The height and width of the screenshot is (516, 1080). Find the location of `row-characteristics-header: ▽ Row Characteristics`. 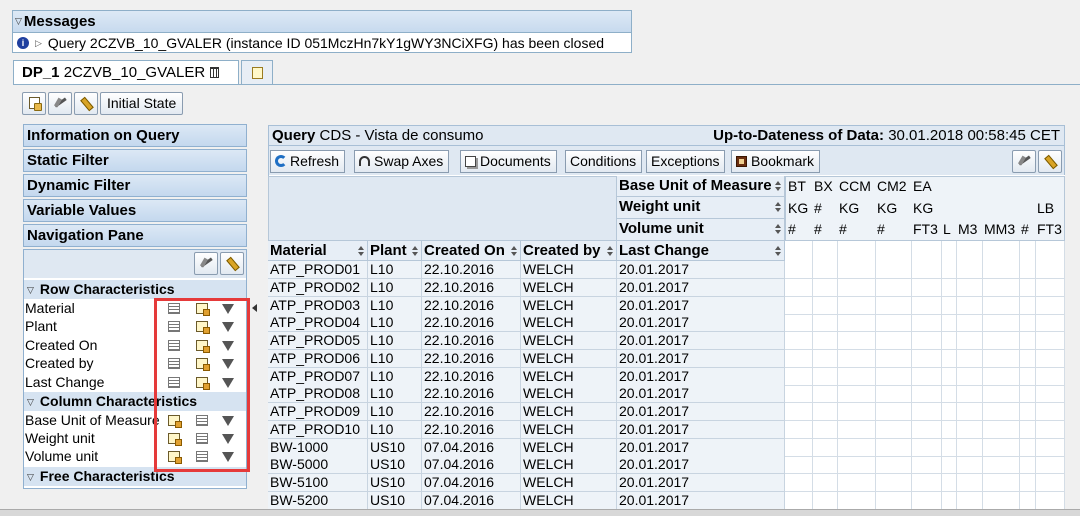

row-characteristics-header: ▽ Row Characteristics is located at coordinates (135, 289).